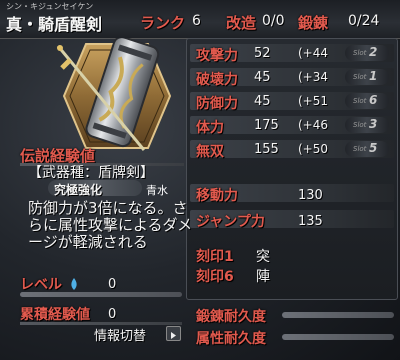 The height and width of the screenshot is (360, 400). I want to click on tanren-durability-bar, so click(338, 315).